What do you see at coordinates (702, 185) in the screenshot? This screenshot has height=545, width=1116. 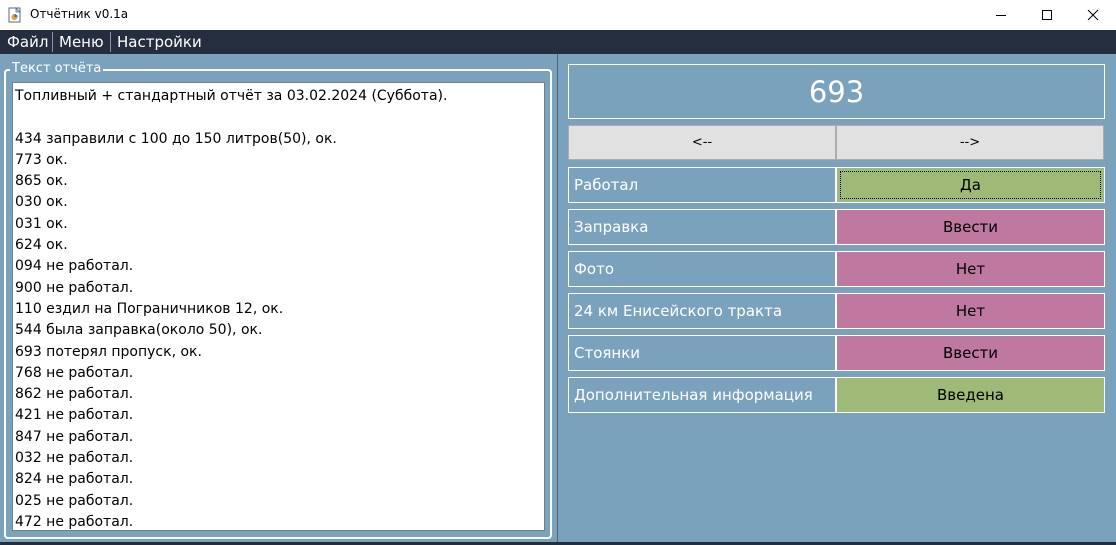 I see `field-label: Работал` at bounding box center [702, 185].